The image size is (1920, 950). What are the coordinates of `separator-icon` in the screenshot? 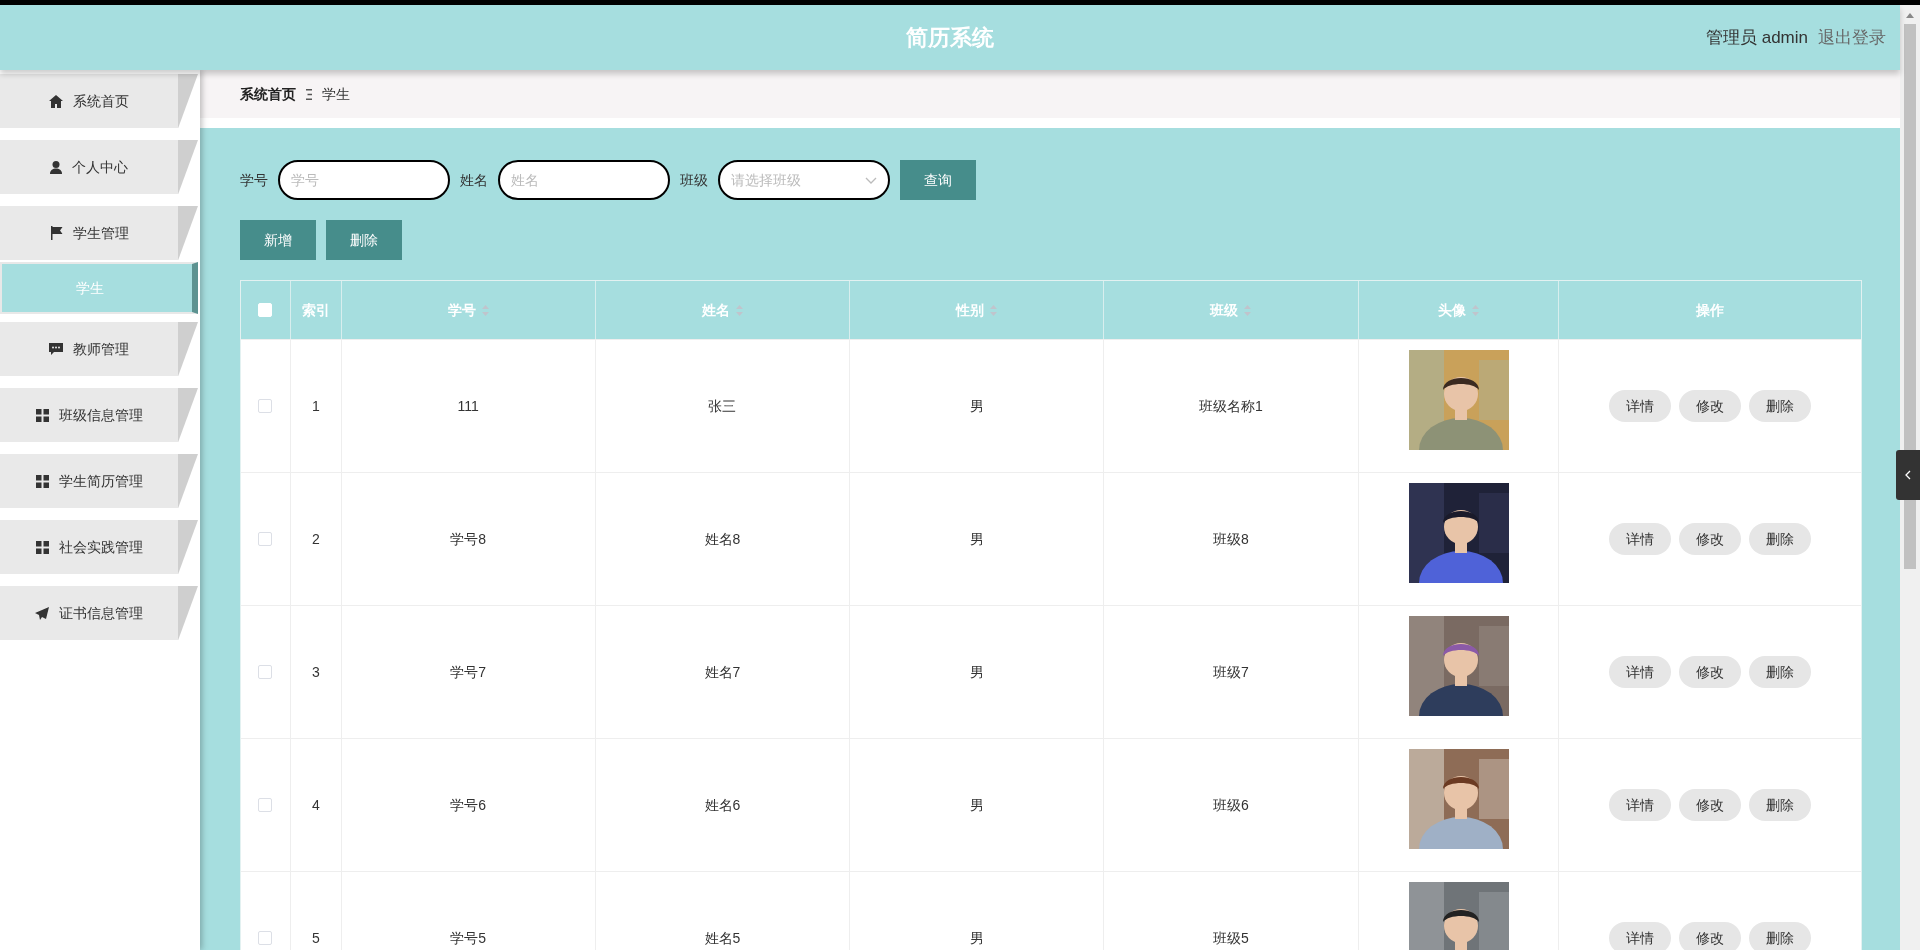 It's located at (309, 94).